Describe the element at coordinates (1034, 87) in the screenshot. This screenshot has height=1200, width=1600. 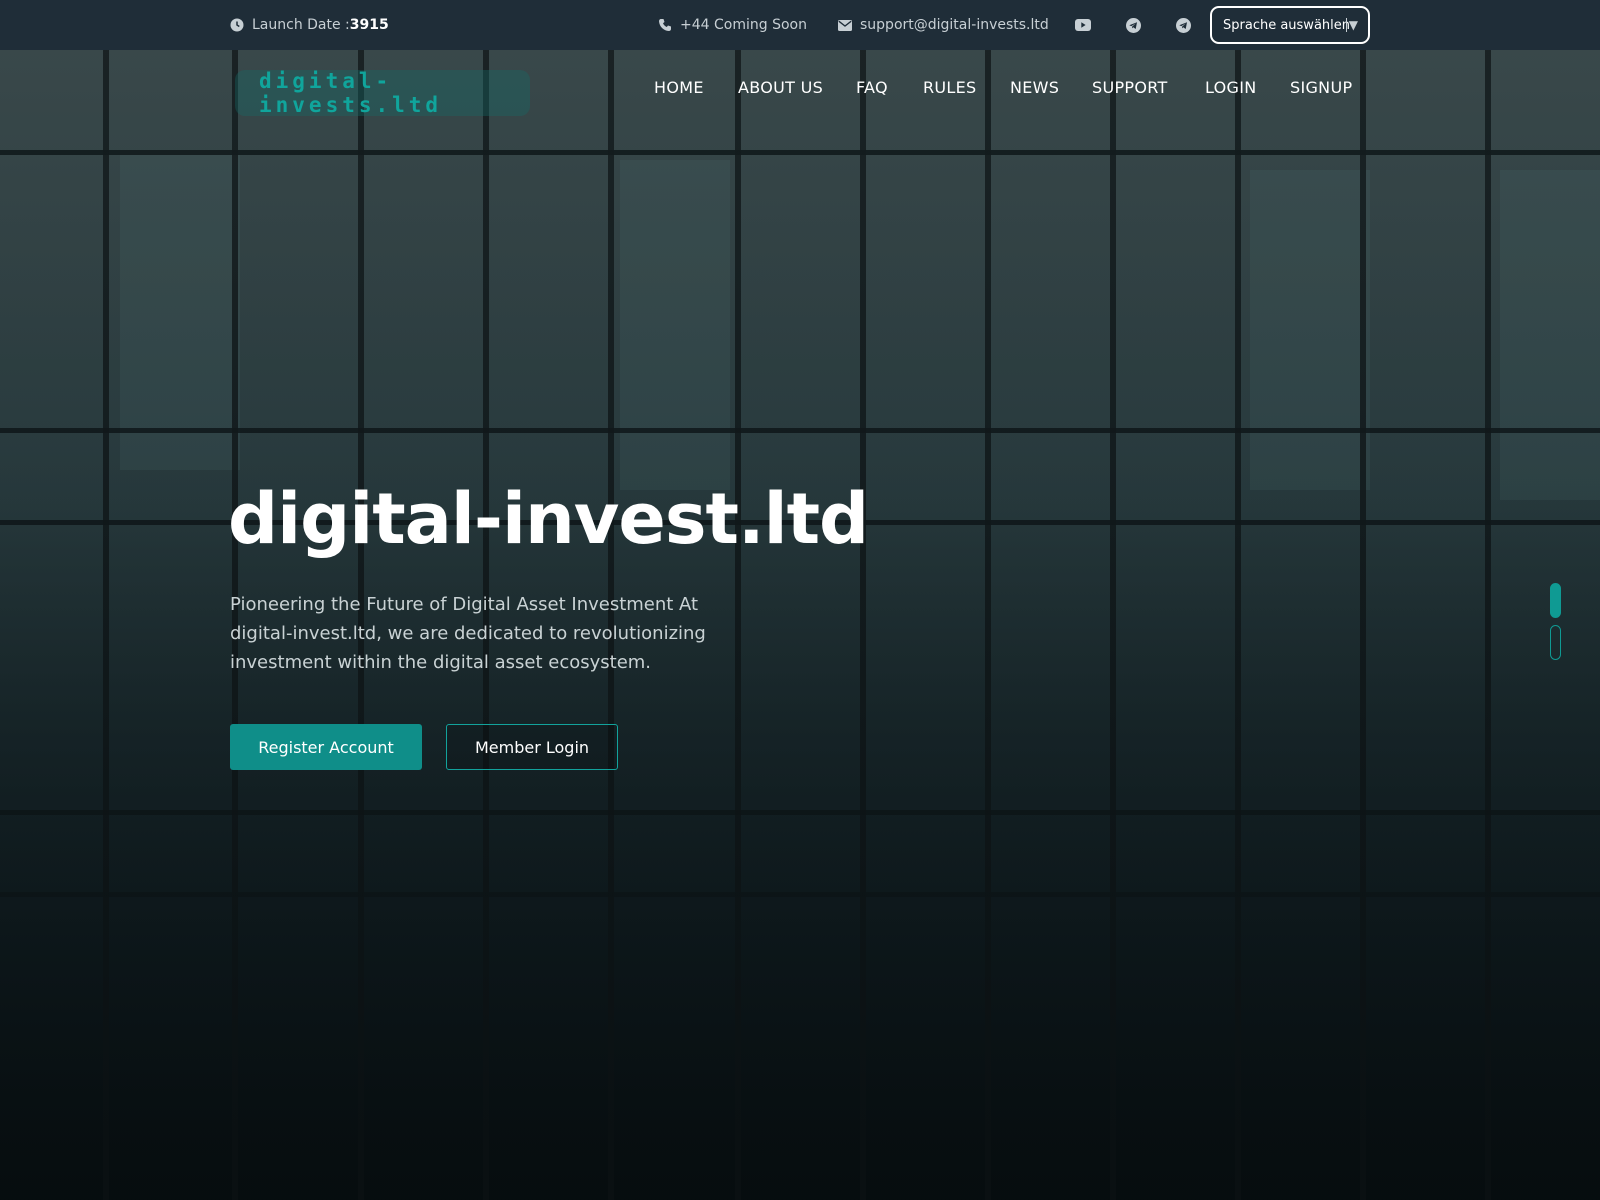
I see `nav-item-news: NEWS` at that location.